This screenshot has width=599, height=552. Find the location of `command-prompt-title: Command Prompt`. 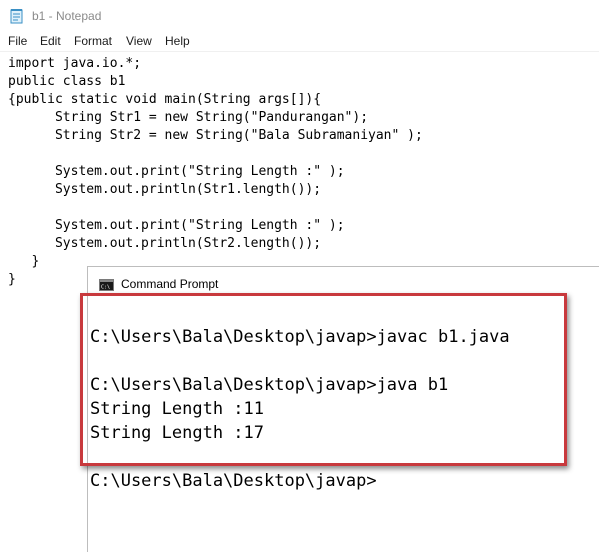

command-prompt-title: Command Prompt is located at coordinates (170, 284).